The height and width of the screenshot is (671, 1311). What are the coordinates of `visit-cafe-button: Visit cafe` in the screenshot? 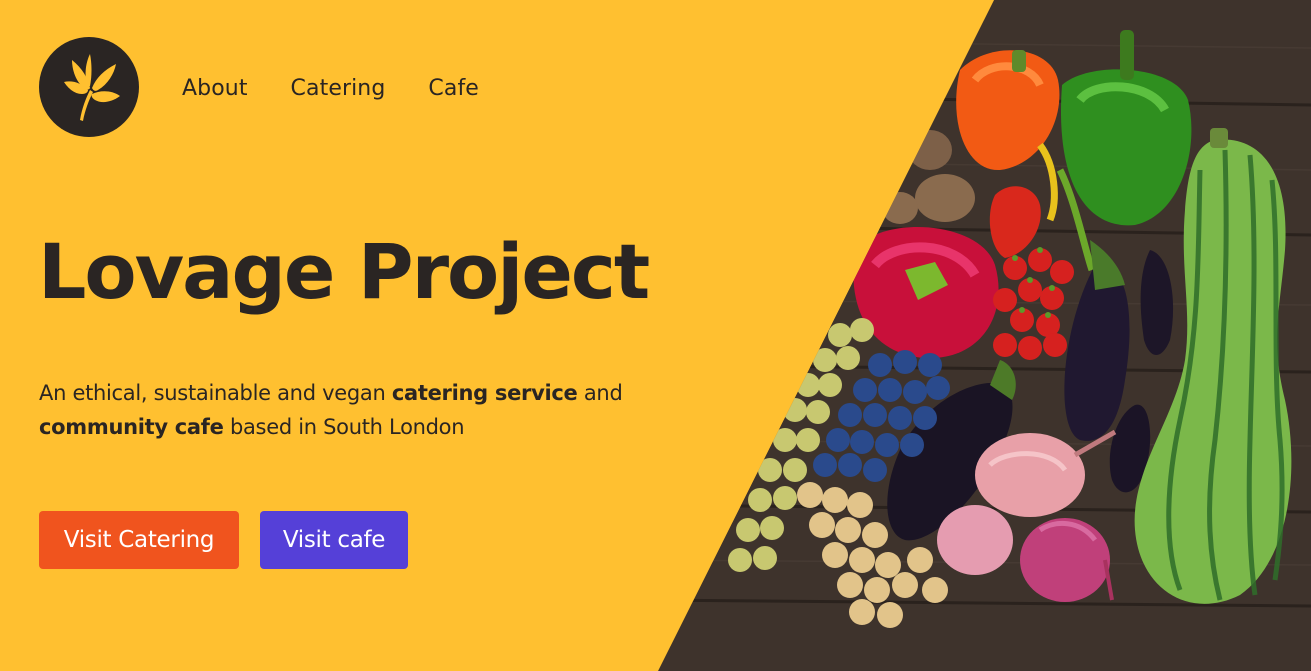 It's located at (334, 540).